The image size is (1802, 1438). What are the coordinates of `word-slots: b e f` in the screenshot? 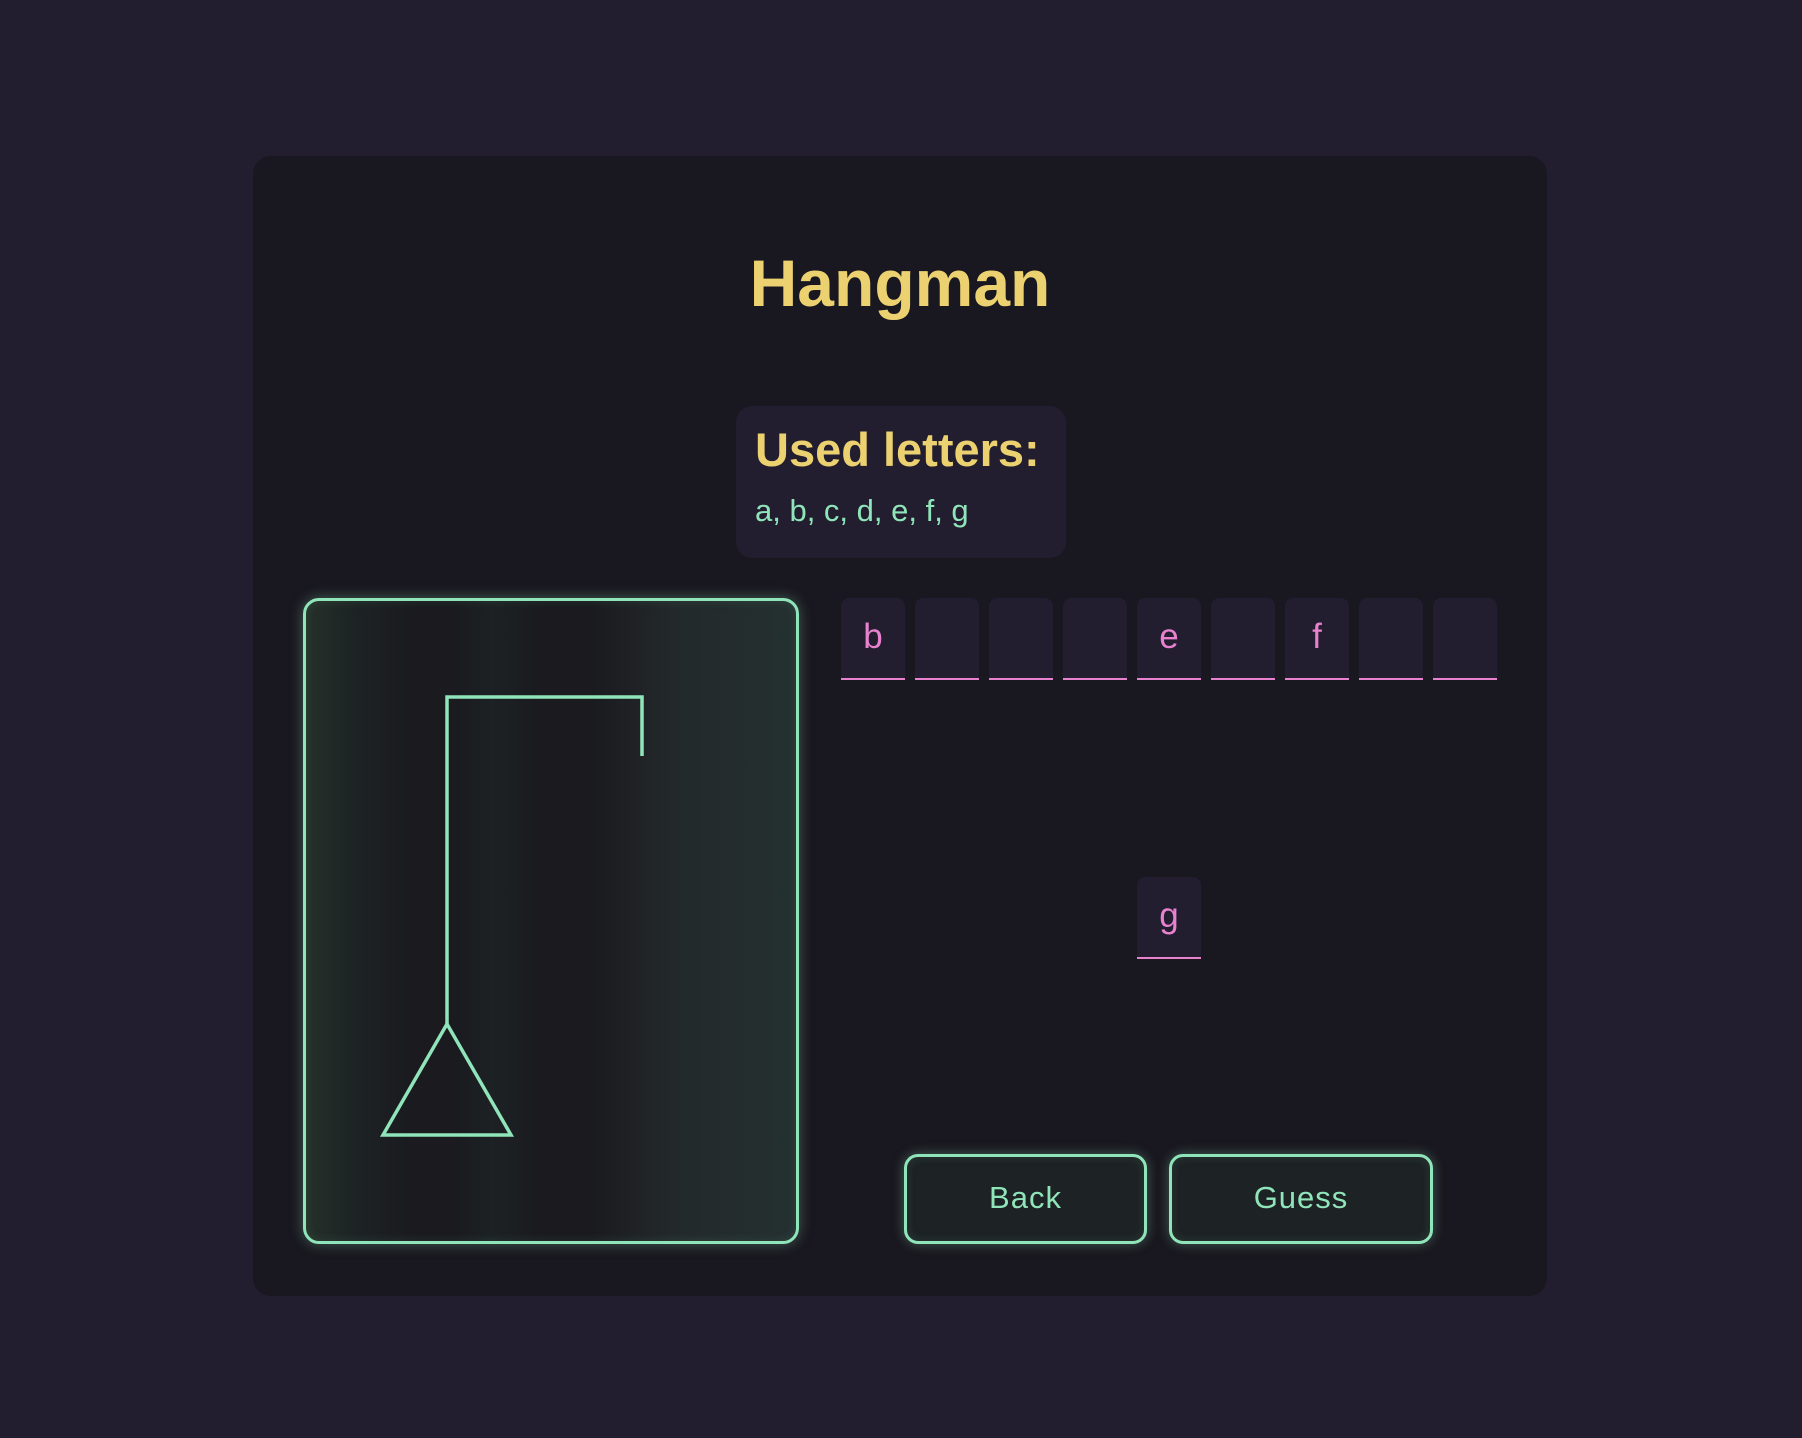 It's located at (1169, 639).